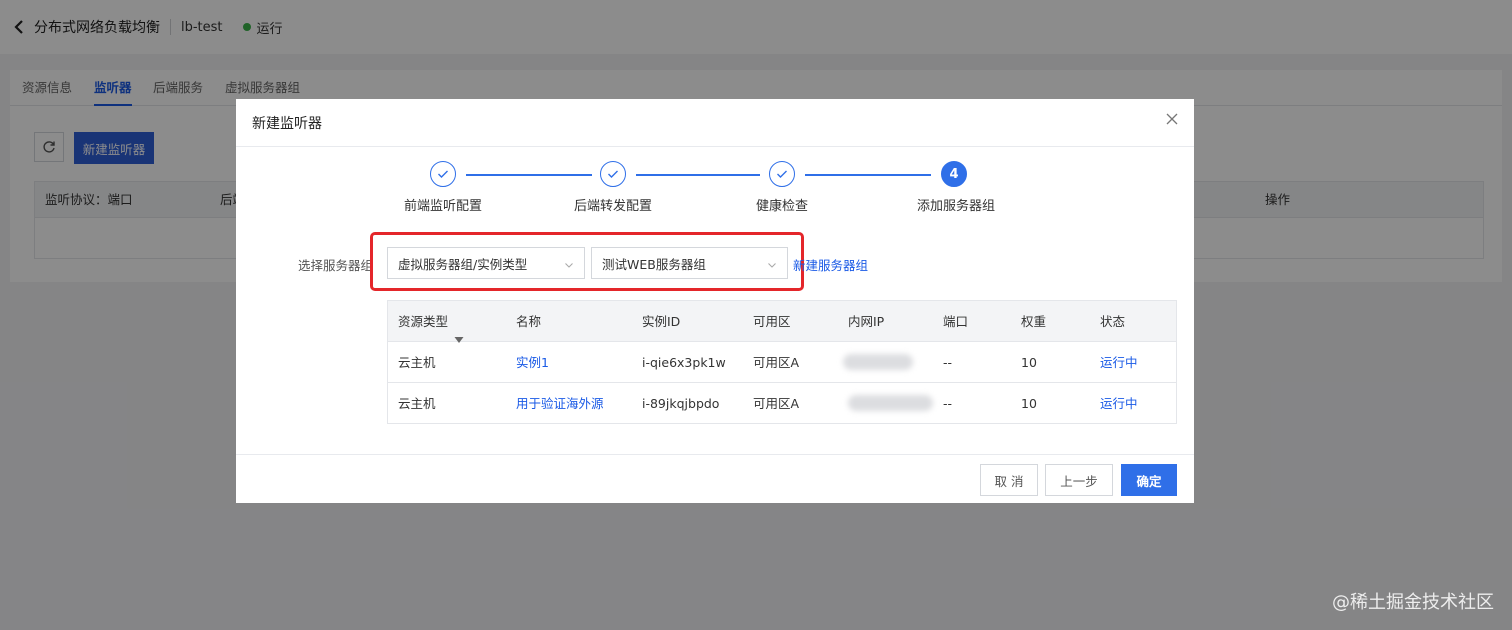  Describe the element at coordinates (287, 124) in the screenshot. I see `dialog-title: 新建监听器` at that location.